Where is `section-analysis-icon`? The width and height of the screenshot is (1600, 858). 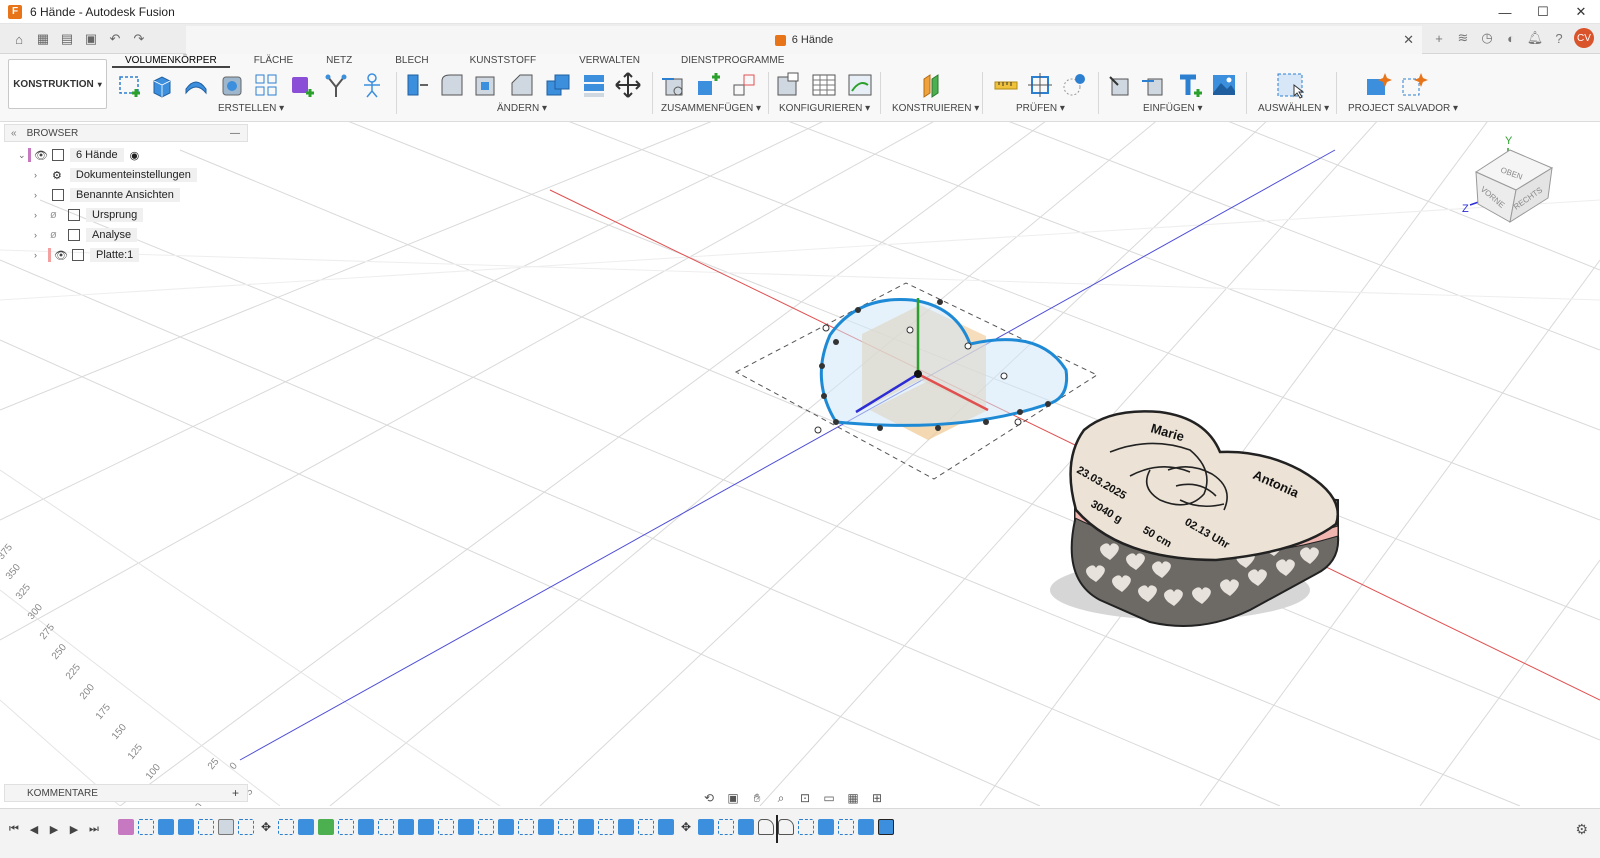 section-analysis-icon is located at coordinates (1074, 85).